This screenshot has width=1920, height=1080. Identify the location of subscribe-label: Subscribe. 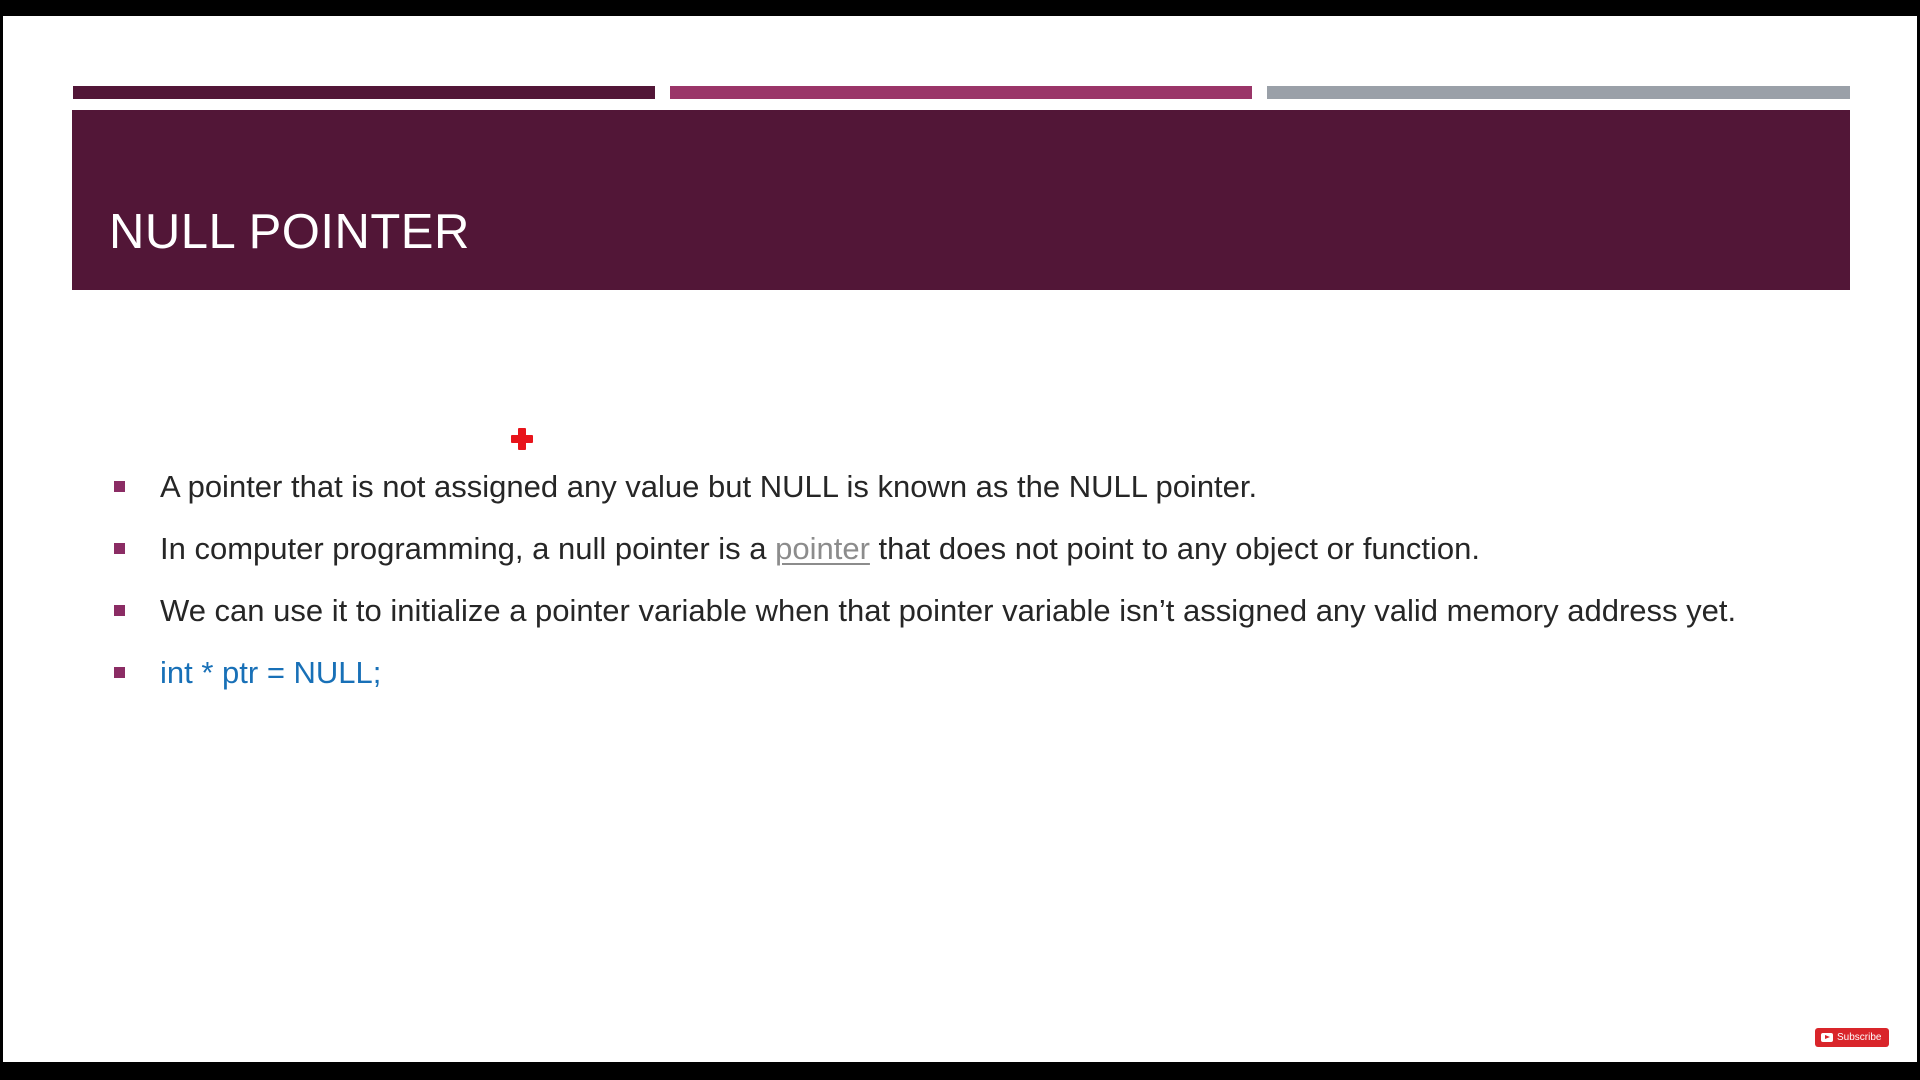
(1859, 1037).